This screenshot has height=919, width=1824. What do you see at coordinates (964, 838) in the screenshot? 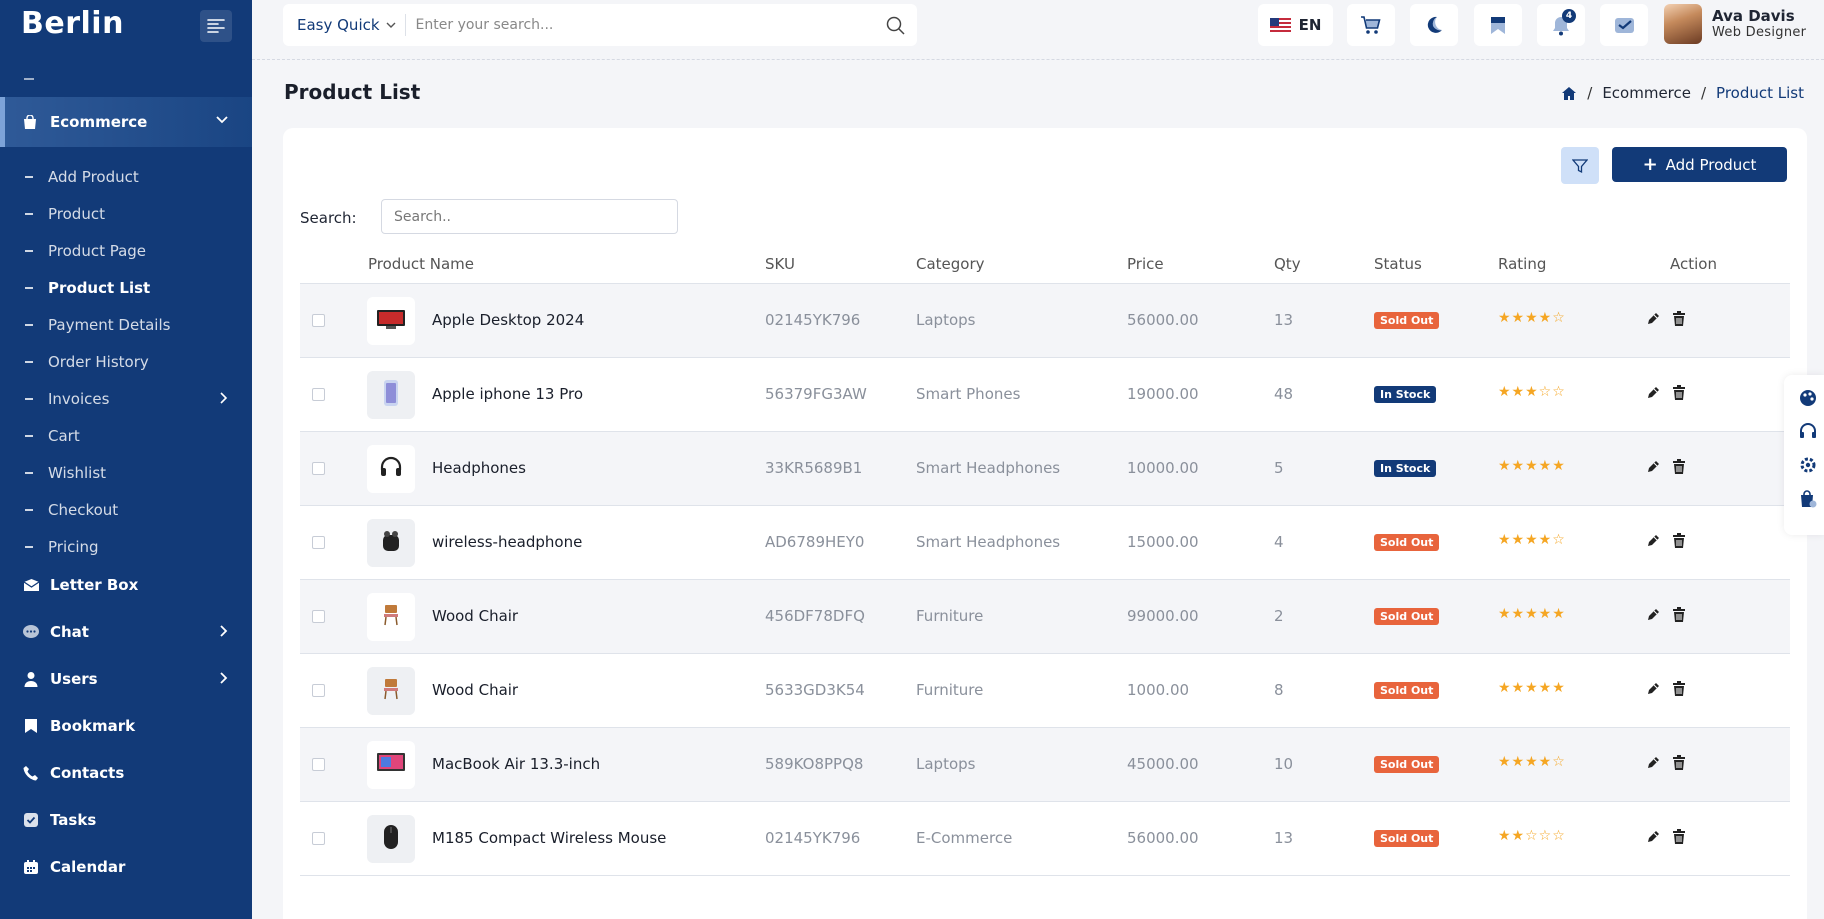
I see `product-category: E-Commerce` at bounding box center [964, 838].